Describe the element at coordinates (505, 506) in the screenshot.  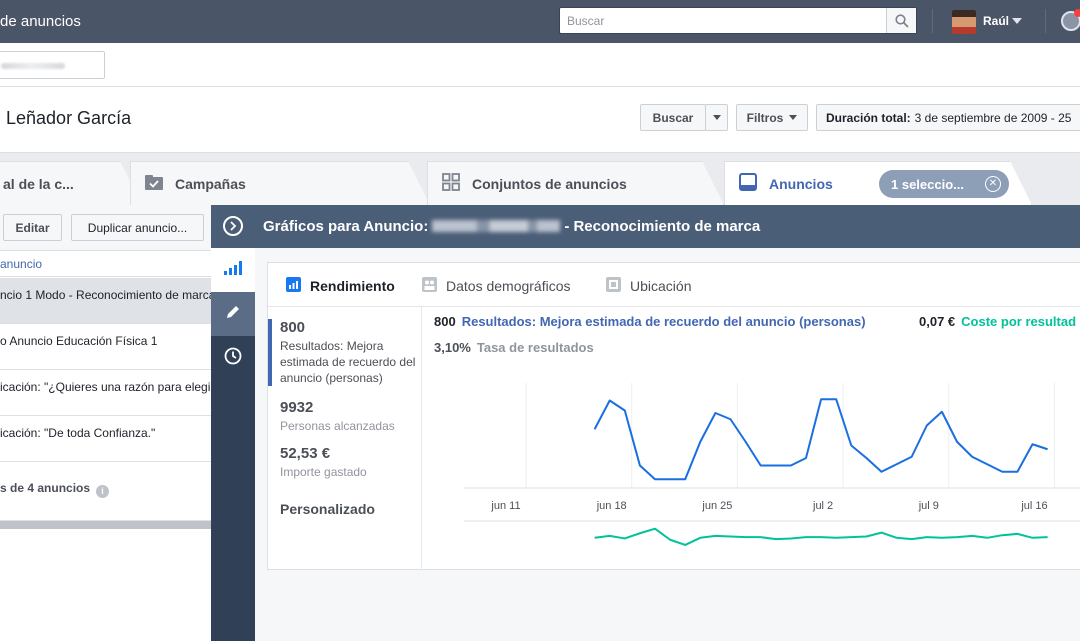
I see `x-tick-label: jun 11` at that location.